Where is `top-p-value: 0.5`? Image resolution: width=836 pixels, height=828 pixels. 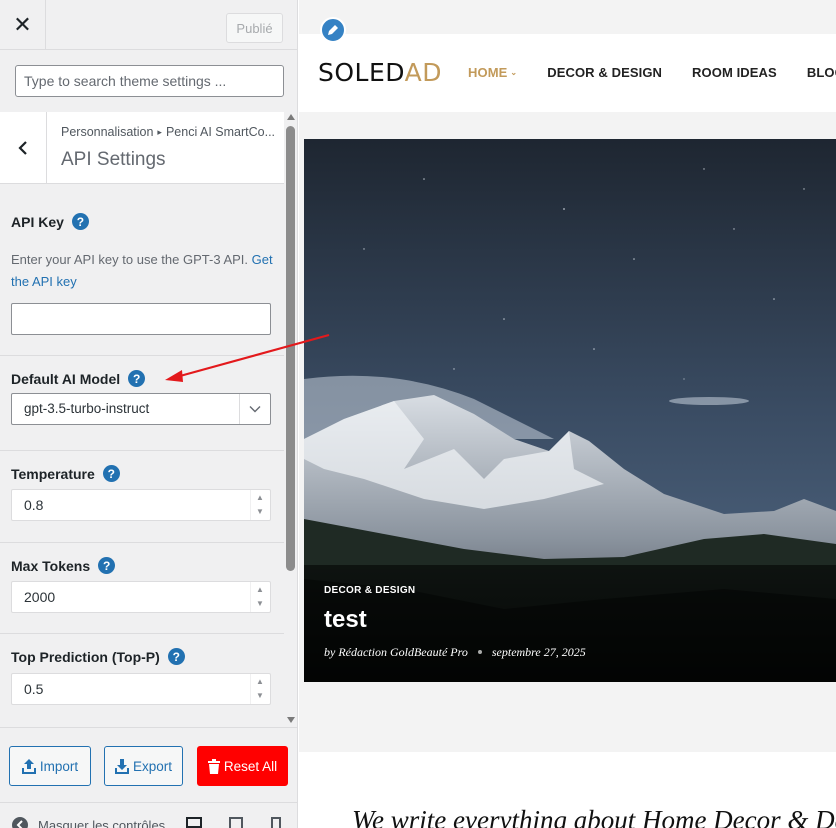 top-p-value: 0.5 is located at coordinates (34, 689).